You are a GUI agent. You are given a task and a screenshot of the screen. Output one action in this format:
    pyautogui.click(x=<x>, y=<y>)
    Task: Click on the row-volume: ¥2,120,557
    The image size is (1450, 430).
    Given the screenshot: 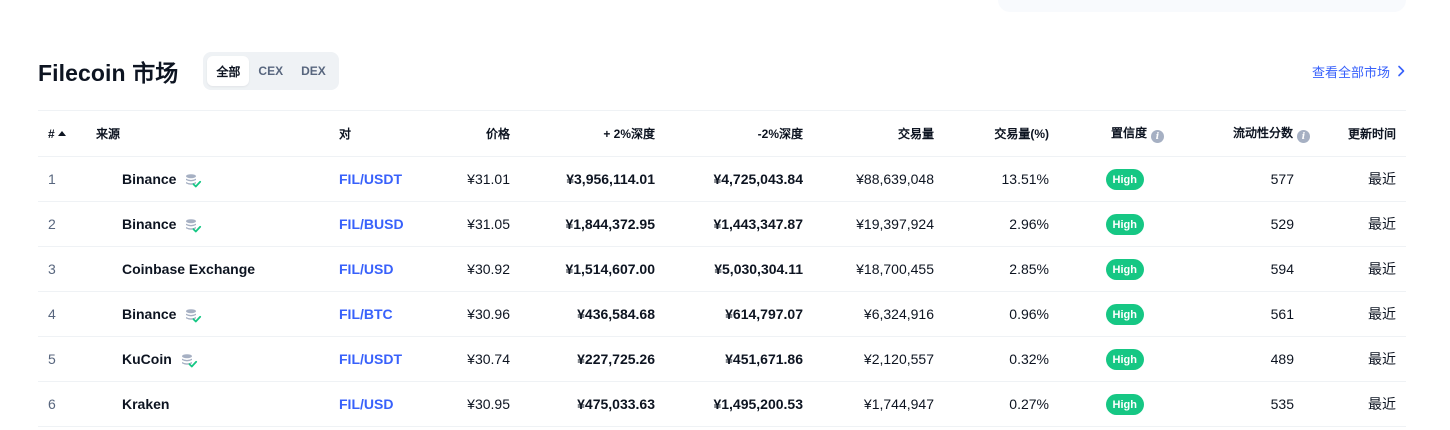 What is the action you would take?
    pyautogui.click(x=868, y=359)
    